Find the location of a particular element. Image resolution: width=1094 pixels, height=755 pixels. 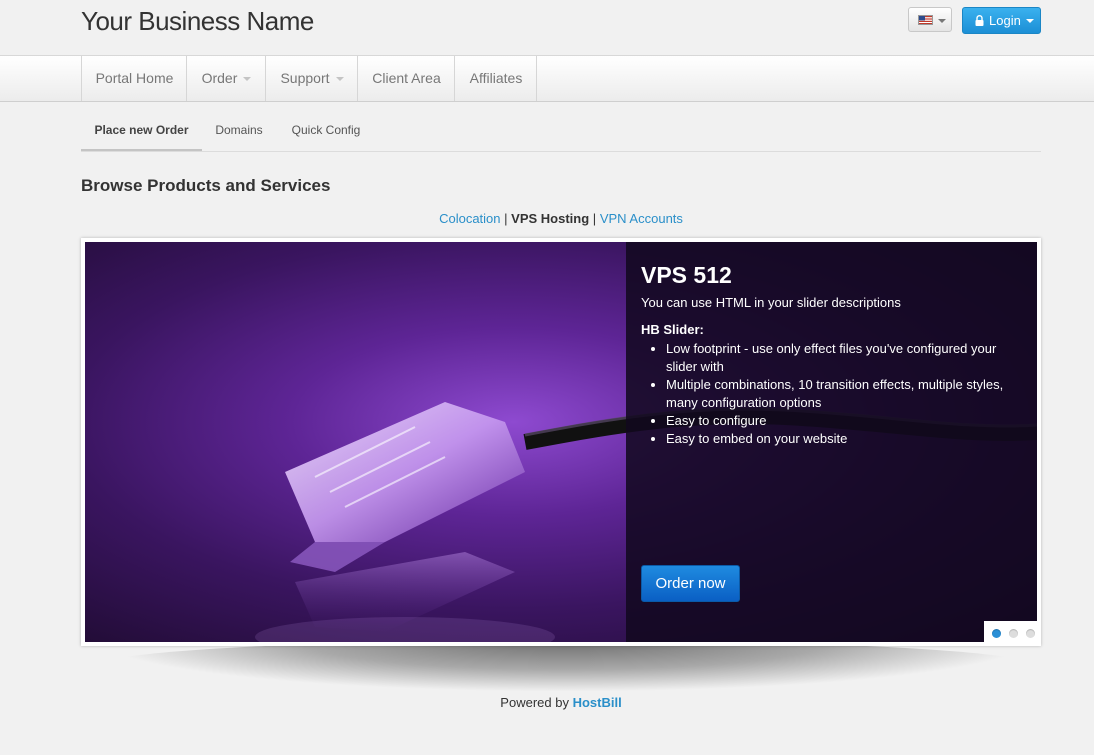

nav-item-affiliates: Affiliates is located at coordinates (495, 78).